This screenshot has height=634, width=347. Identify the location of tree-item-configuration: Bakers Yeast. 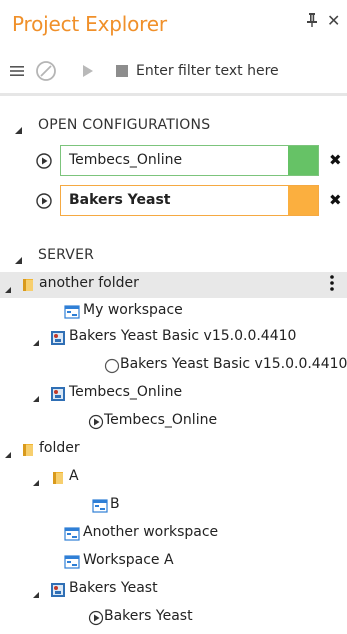
(173, 618).